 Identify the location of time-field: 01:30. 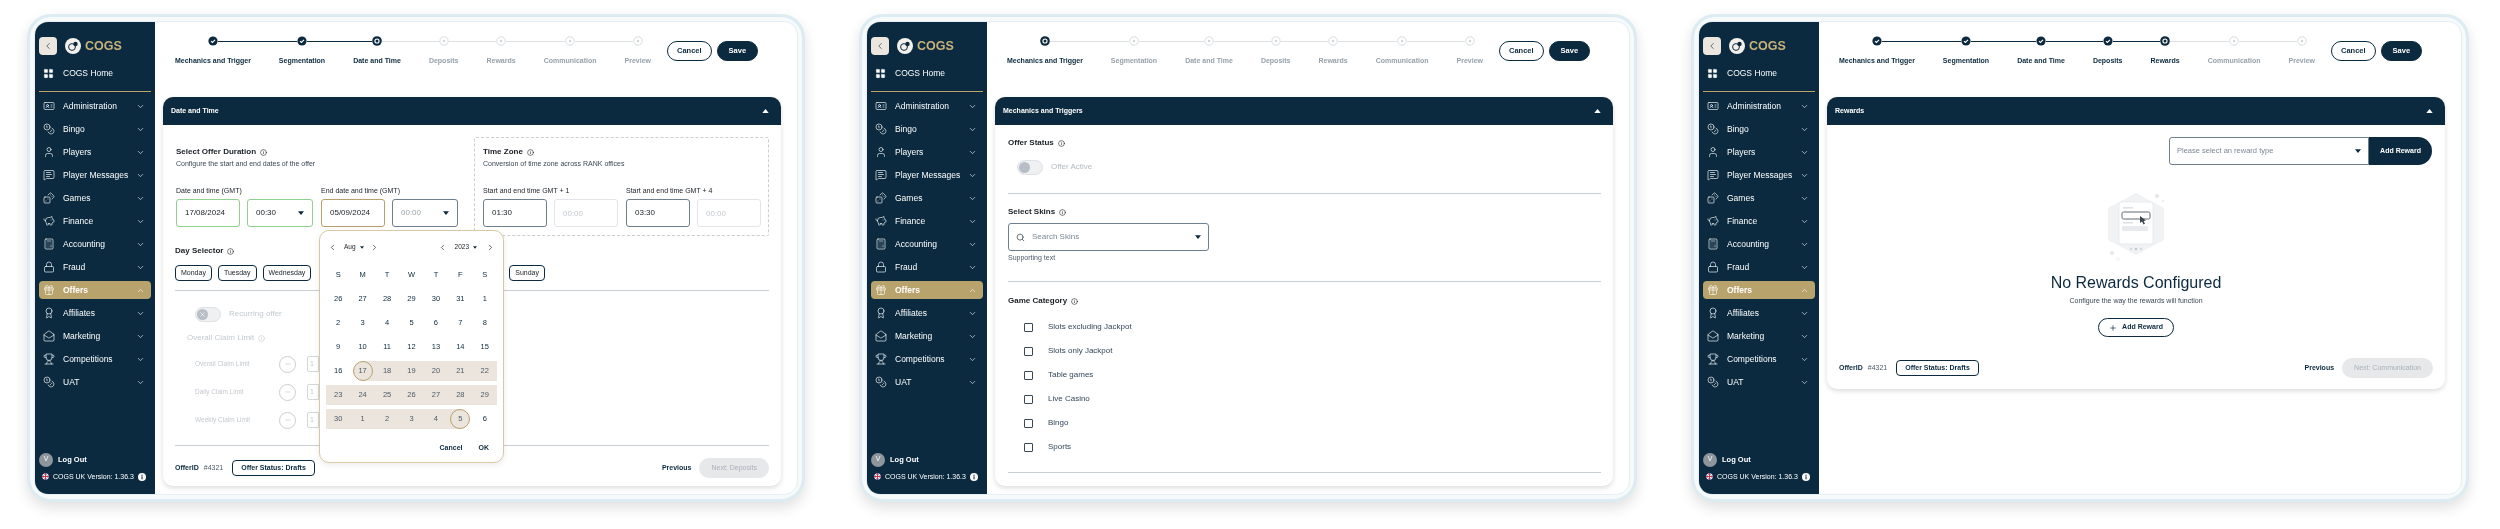
(515, 213).